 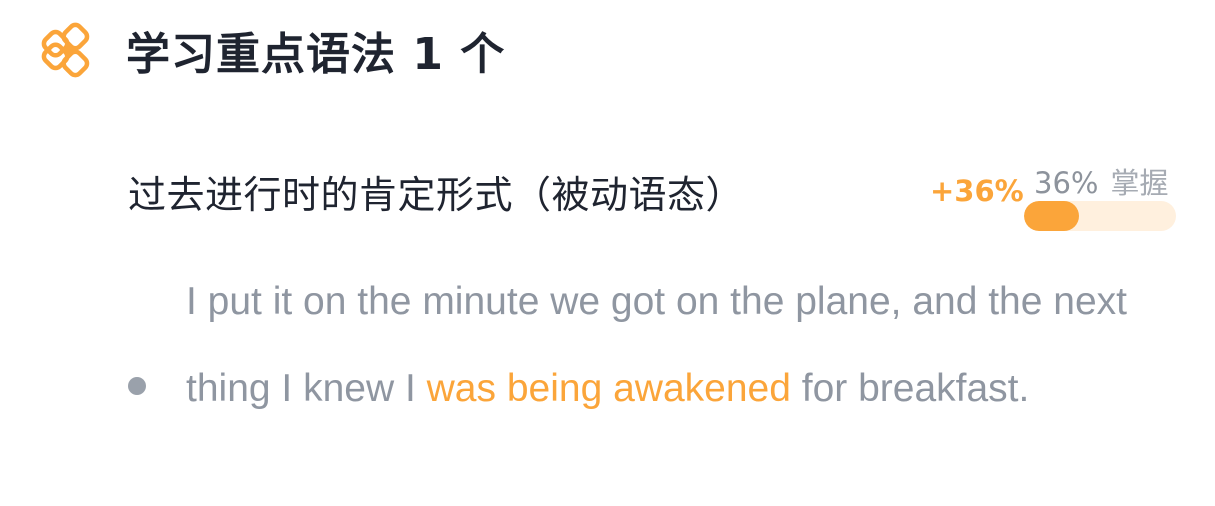 I want to click on mastery-word: 掌握, so click(x=1139, y=183).